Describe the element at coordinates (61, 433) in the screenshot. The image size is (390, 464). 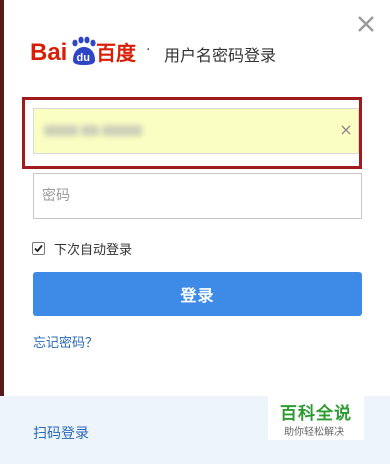
I see `qr-login-link: 扫码登录` at that location.